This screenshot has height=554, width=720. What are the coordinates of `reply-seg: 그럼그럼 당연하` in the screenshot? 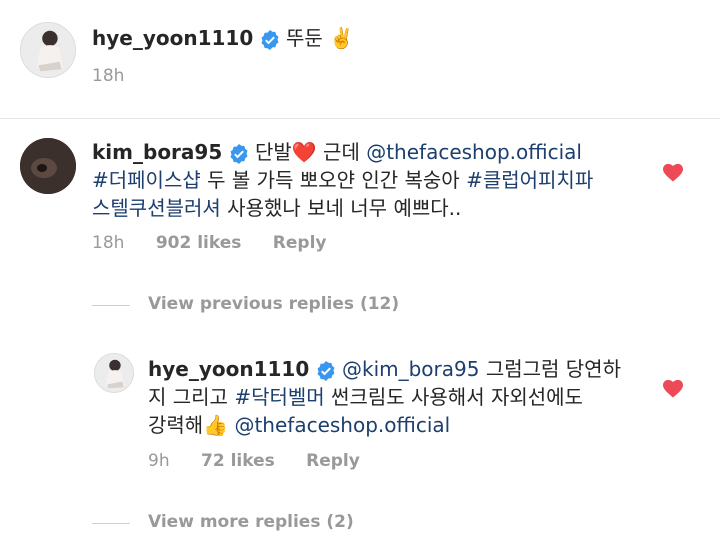 It's located at (550, 369).